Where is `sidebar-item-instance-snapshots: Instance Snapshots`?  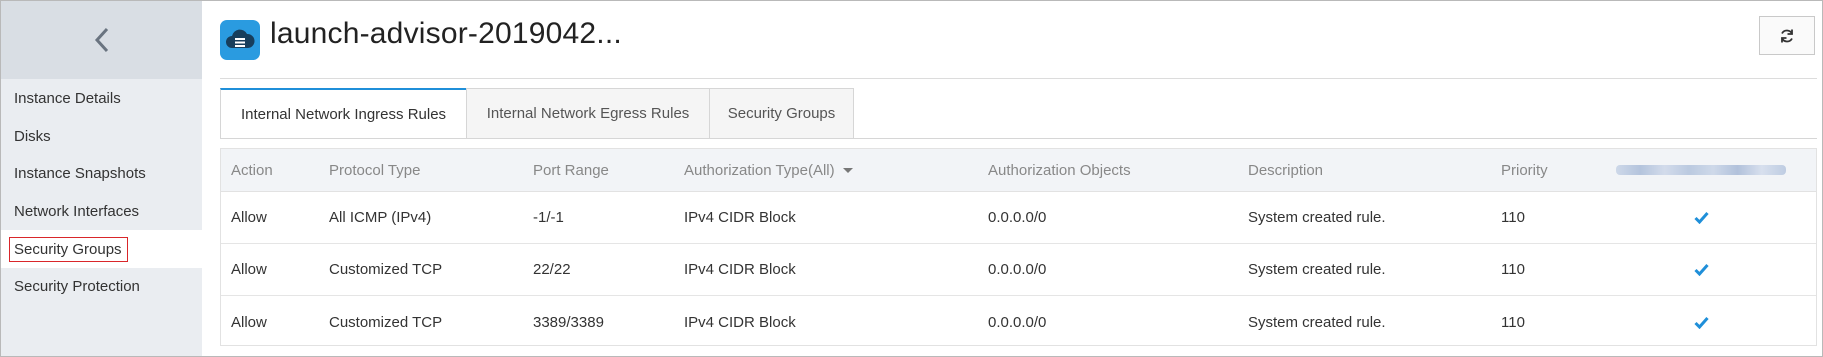
sidebar-item-instance-snapshots: Instance Snapshots is located at coordinates (101, 174).